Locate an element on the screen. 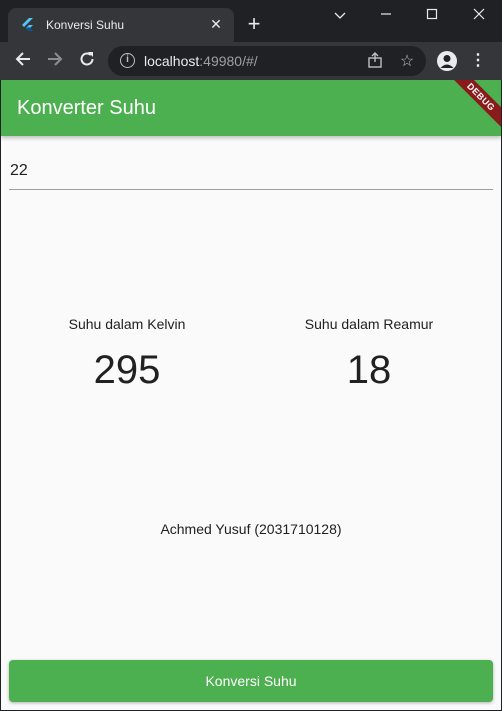 Image resolution: width=502 pixels, height=711 pixels. convert-button: Konversi Suhu is located at coordinates (251, 681).